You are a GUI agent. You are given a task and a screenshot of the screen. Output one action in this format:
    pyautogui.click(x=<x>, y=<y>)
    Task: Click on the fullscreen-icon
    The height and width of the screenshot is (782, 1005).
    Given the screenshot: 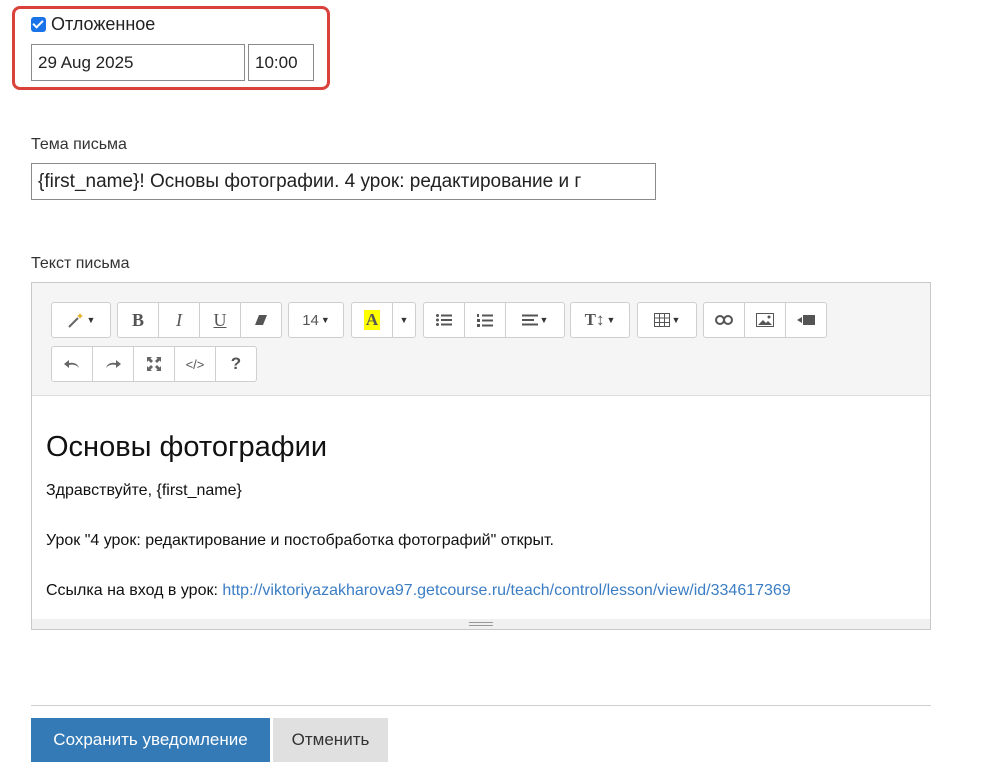 What is the action you would take?
    pyautogui.click(x=154, y=364)
    